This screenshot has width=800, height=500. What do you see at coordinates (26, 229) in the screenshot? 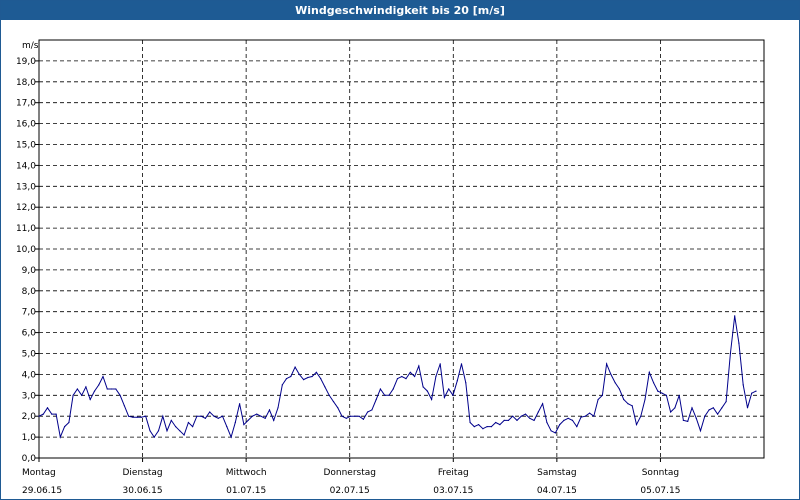
I see `y-tick-label: 11,0` at bounding box center [26, 229].